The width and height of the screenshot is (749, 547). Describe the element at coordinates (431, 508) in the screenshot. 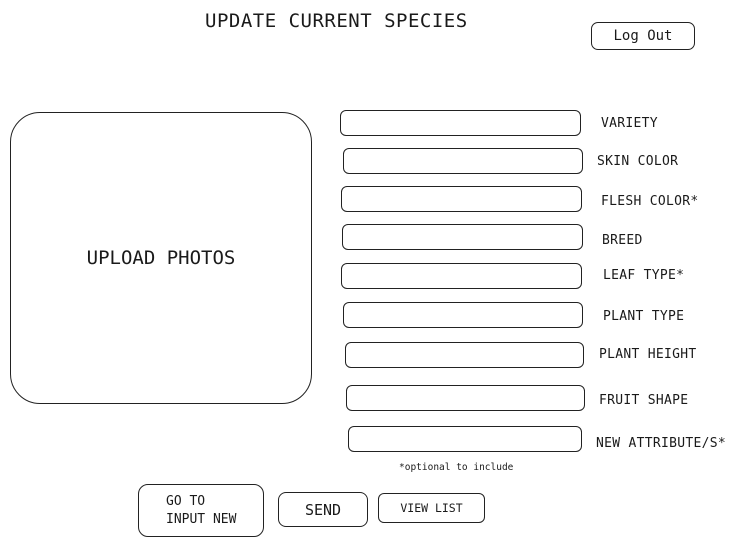

I see `view-list-button: VIEW LIST` at that location.